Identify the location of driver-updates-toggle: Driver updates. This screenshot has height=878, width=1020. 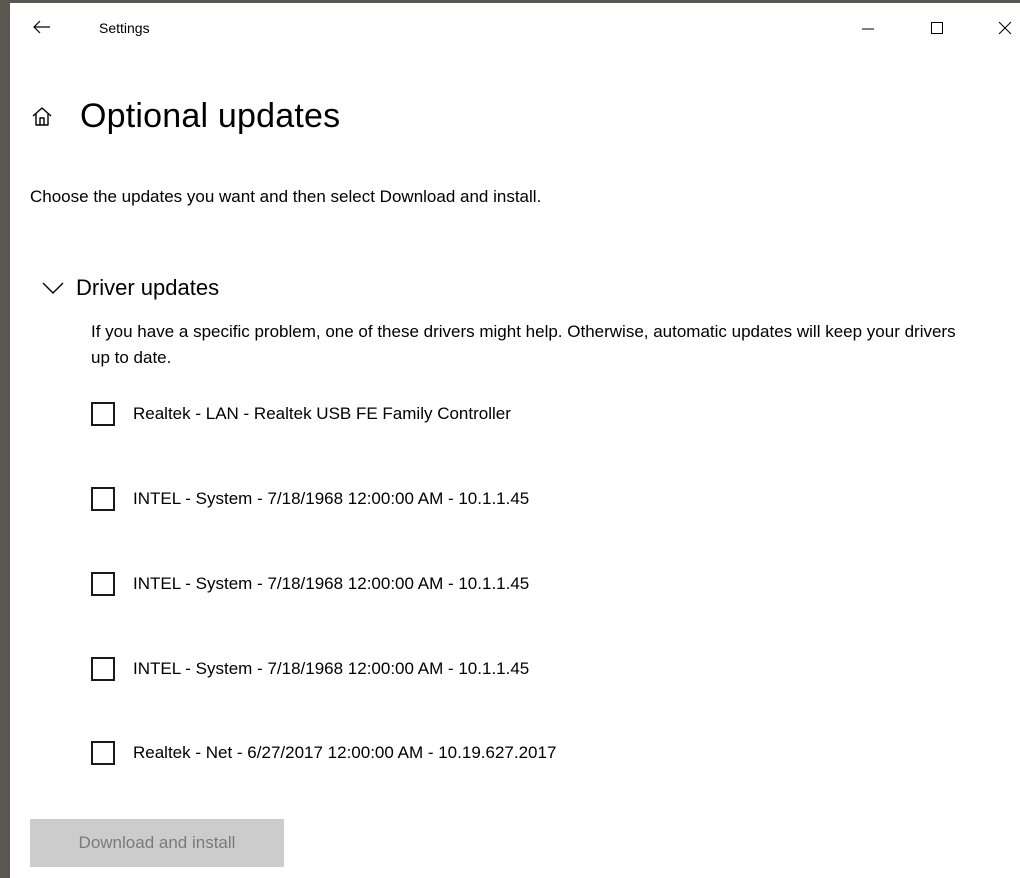
(129, 288).